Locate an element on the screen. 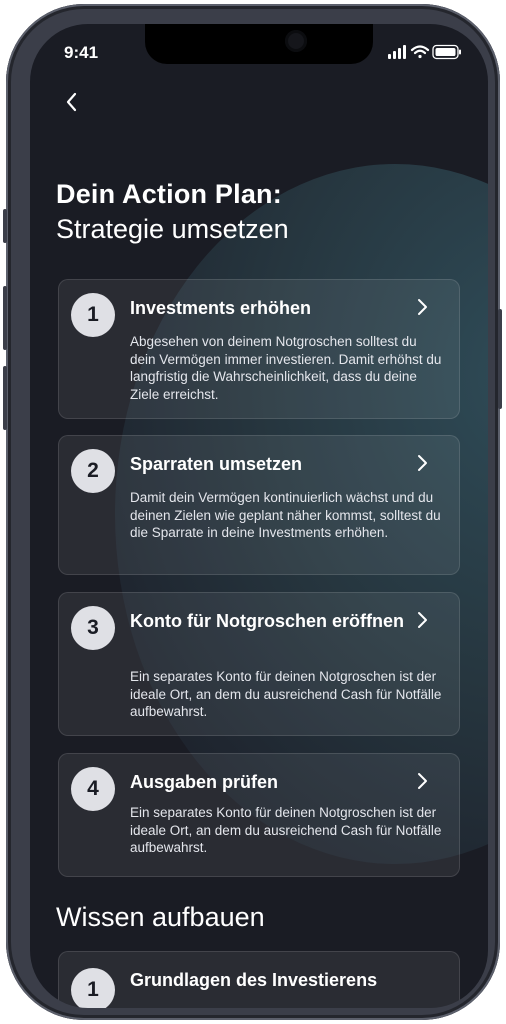 This screenshot has width=506, height=1024. card-title: Grundlagen des Investierens is located at coordinates (254, 980).